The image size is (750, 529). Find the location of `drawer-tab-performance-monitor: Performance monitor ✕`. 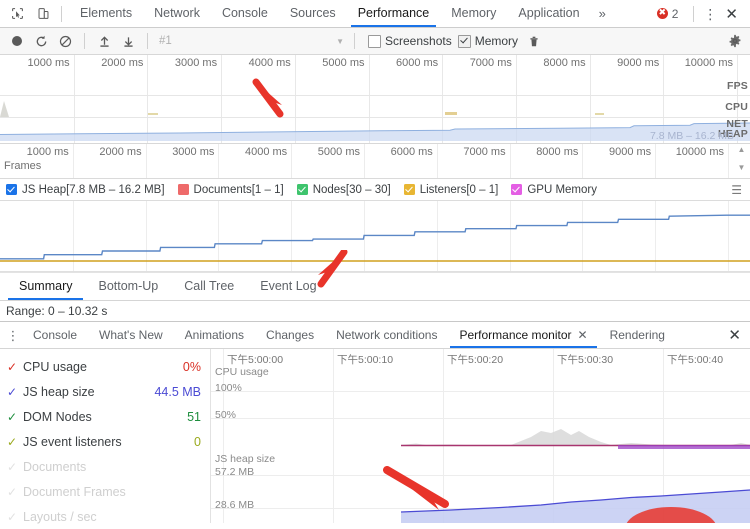

drawer-tab-performance-monitor: Performance monitor ✕ is located at coordinates (523, 335).